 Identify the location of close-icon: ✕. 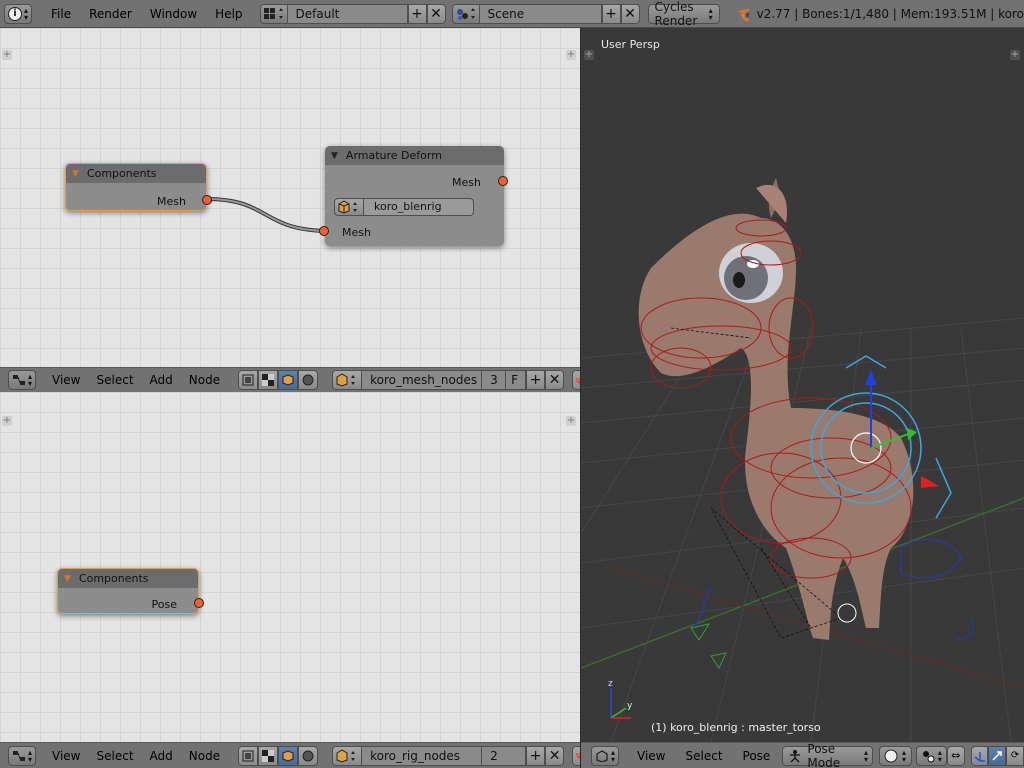
(554, 755).